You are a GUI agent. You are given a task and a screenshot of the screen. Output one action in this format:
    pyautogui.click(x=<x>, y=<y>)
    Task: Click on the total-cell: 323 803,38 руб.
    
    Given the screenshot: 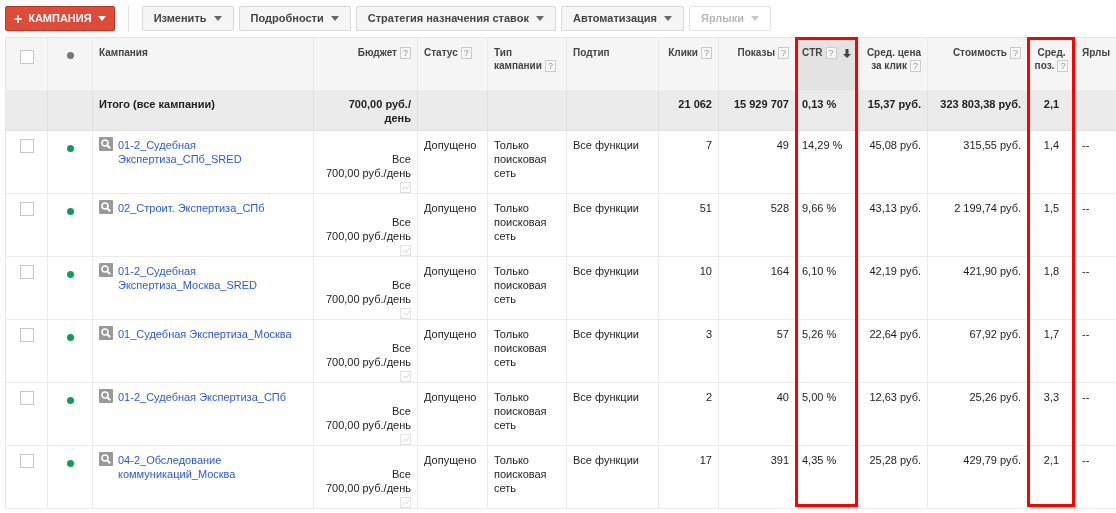 What is the action you would take?
    pyautogui.click(x=980, y=104)
    